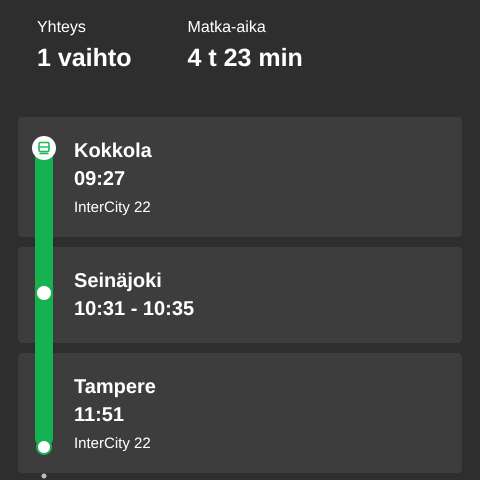 This screenshot has height=480, width=480. Describe the element at coordinates (113, 151) in the screenshot. I see `station-name: Kokkola` at that location.